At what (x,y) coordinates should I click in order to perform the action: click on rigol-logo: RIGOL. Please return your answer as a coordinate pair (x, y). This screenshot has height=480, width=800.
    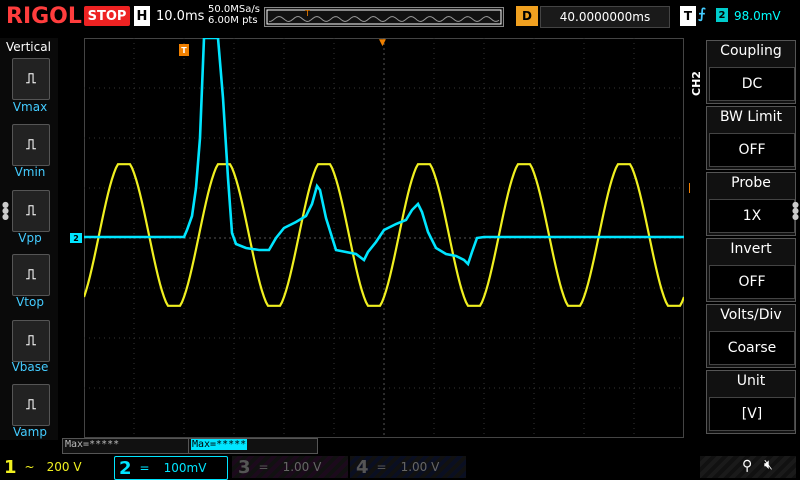
    Looking at the image, I should click on (44, 16).